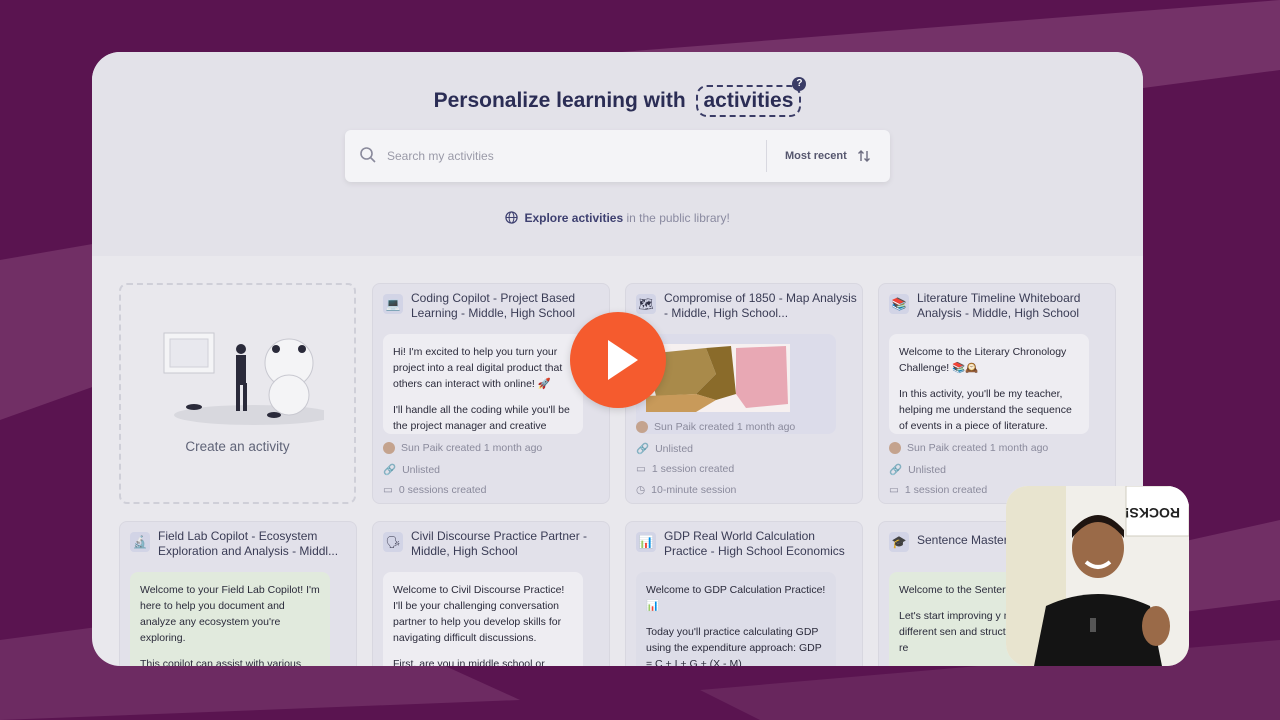  I want to click on sort-label: Most recent, so click(816, 156).